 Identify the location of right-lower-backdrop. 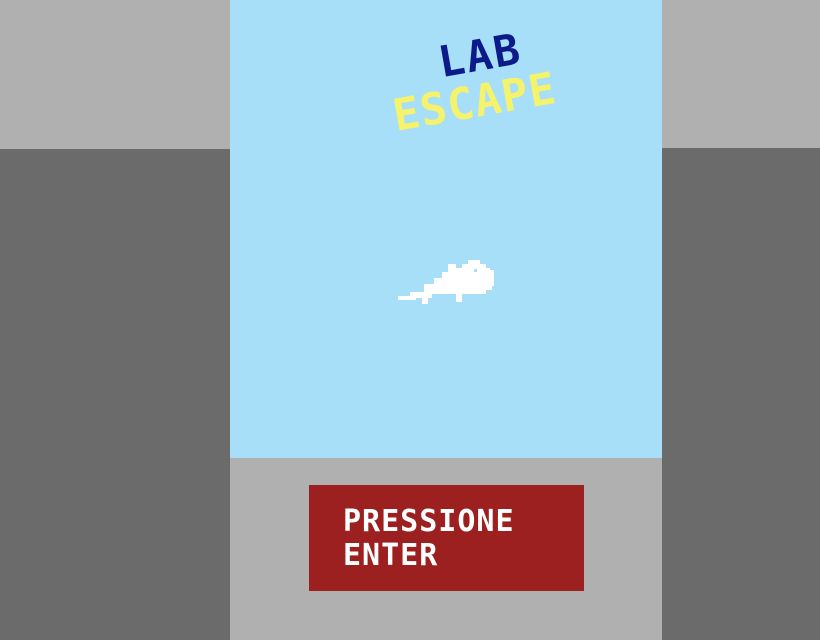
(741, 394).